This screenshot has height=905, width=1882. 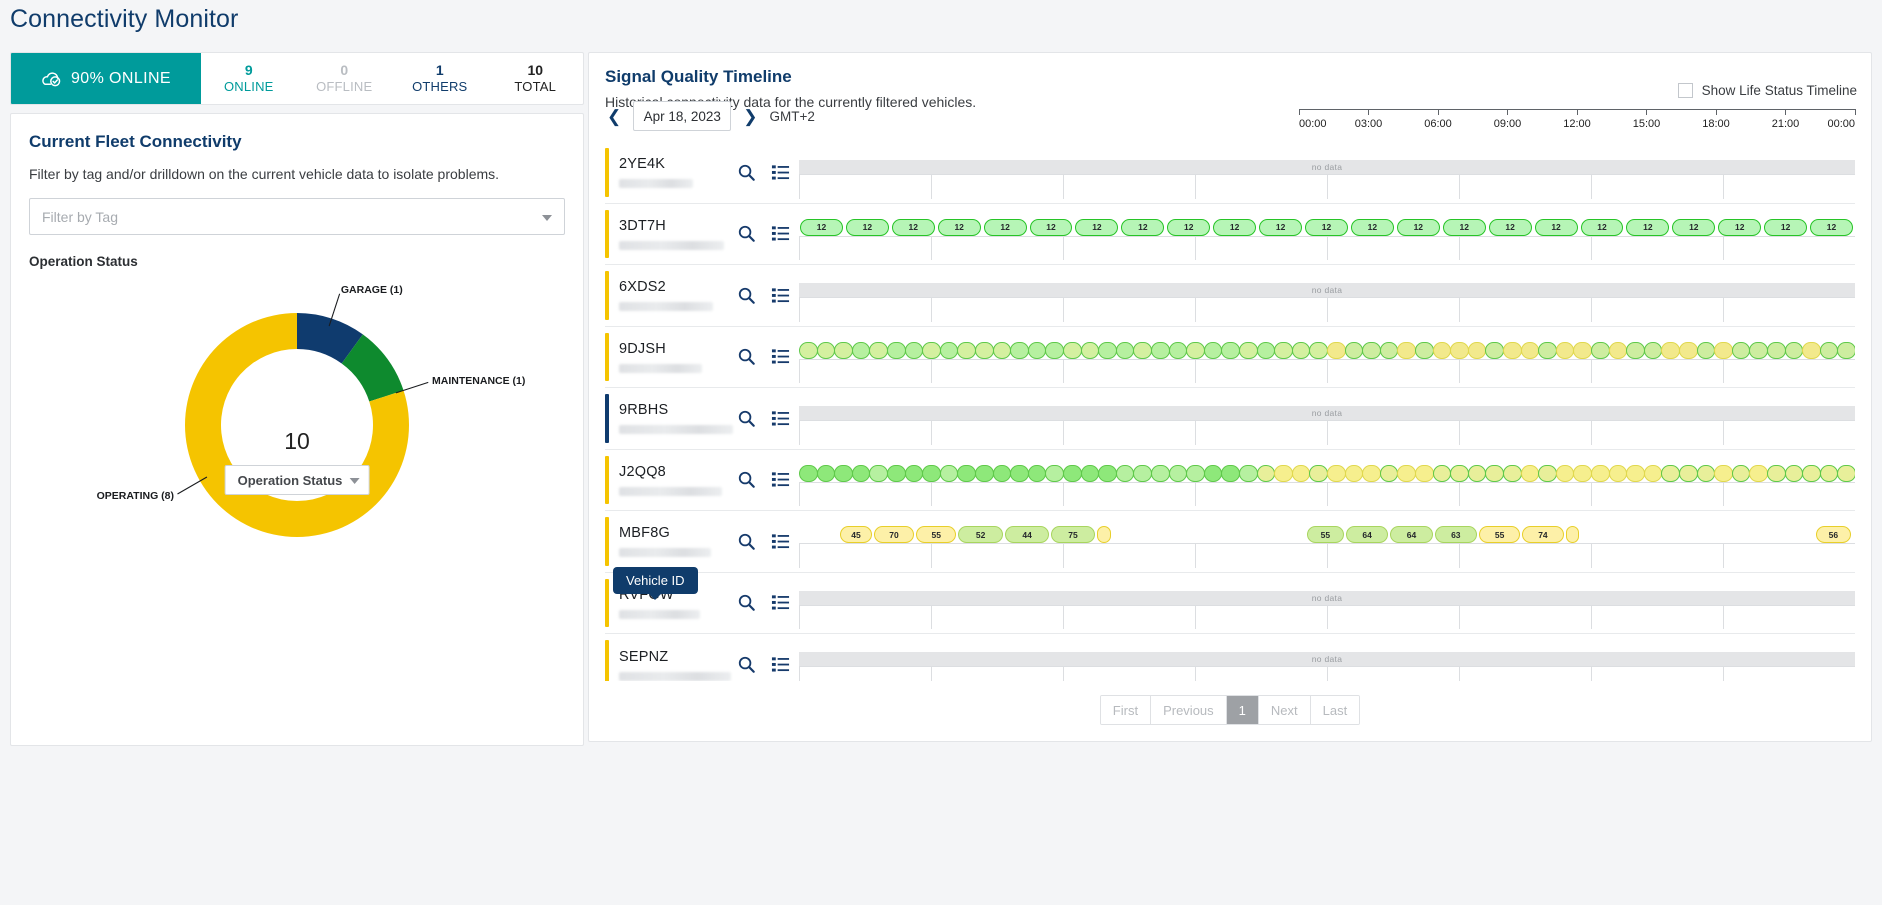 What do you see at coordinates (614, 116) in the screenshot?
I see `chevron-left-icon: ❮` at bounding box center [614, 116].